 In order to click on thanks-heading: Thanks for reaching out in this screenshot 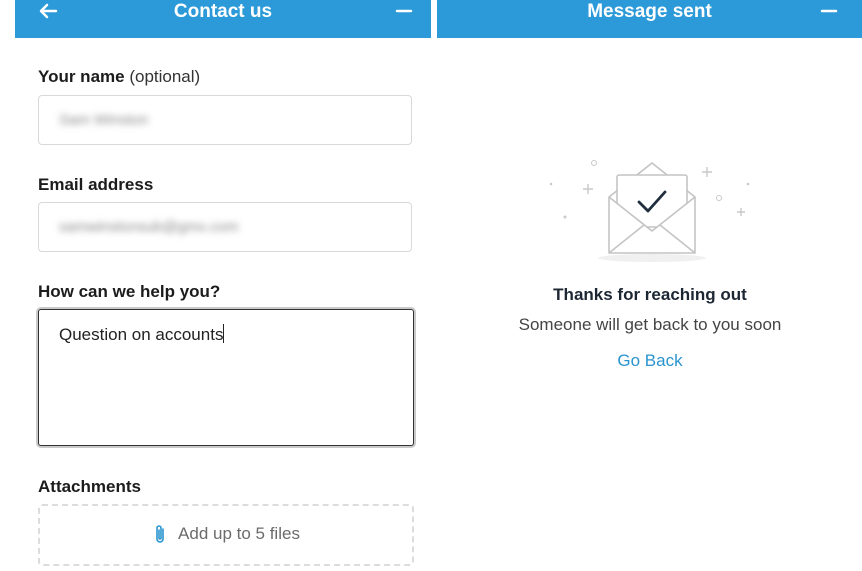, I will do `click(650, 294)`.